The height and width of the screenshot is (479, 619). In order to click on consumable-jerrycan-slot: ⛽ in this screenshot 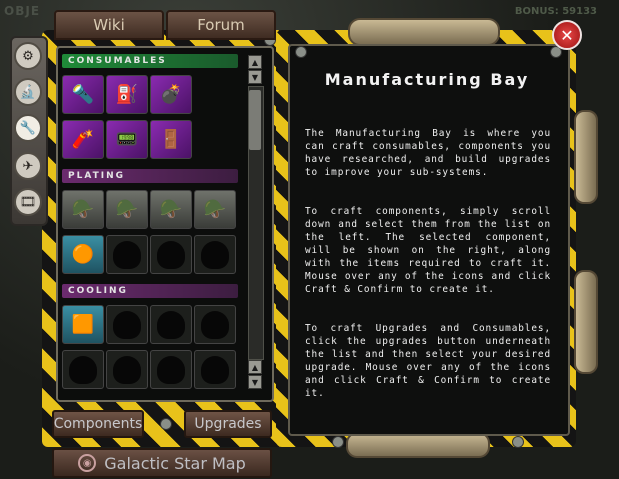, I will do `click(127, 94)`.